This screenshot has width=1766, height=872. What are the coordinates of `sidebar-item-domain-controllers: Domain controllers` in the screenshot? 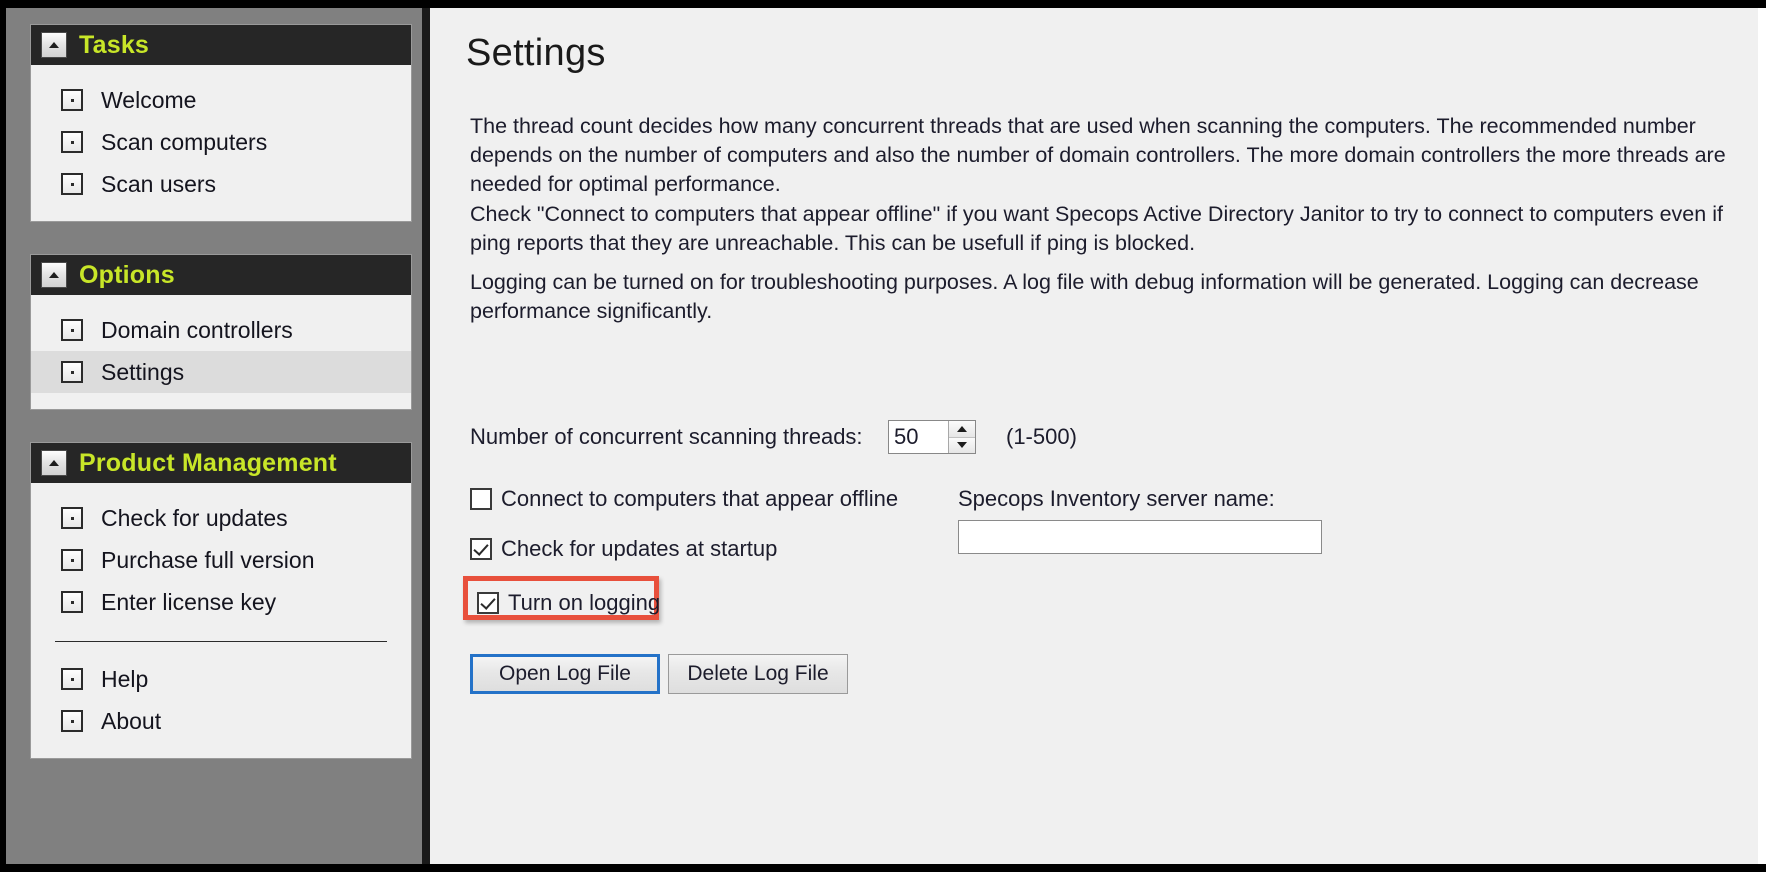 It's located at (221, 330).